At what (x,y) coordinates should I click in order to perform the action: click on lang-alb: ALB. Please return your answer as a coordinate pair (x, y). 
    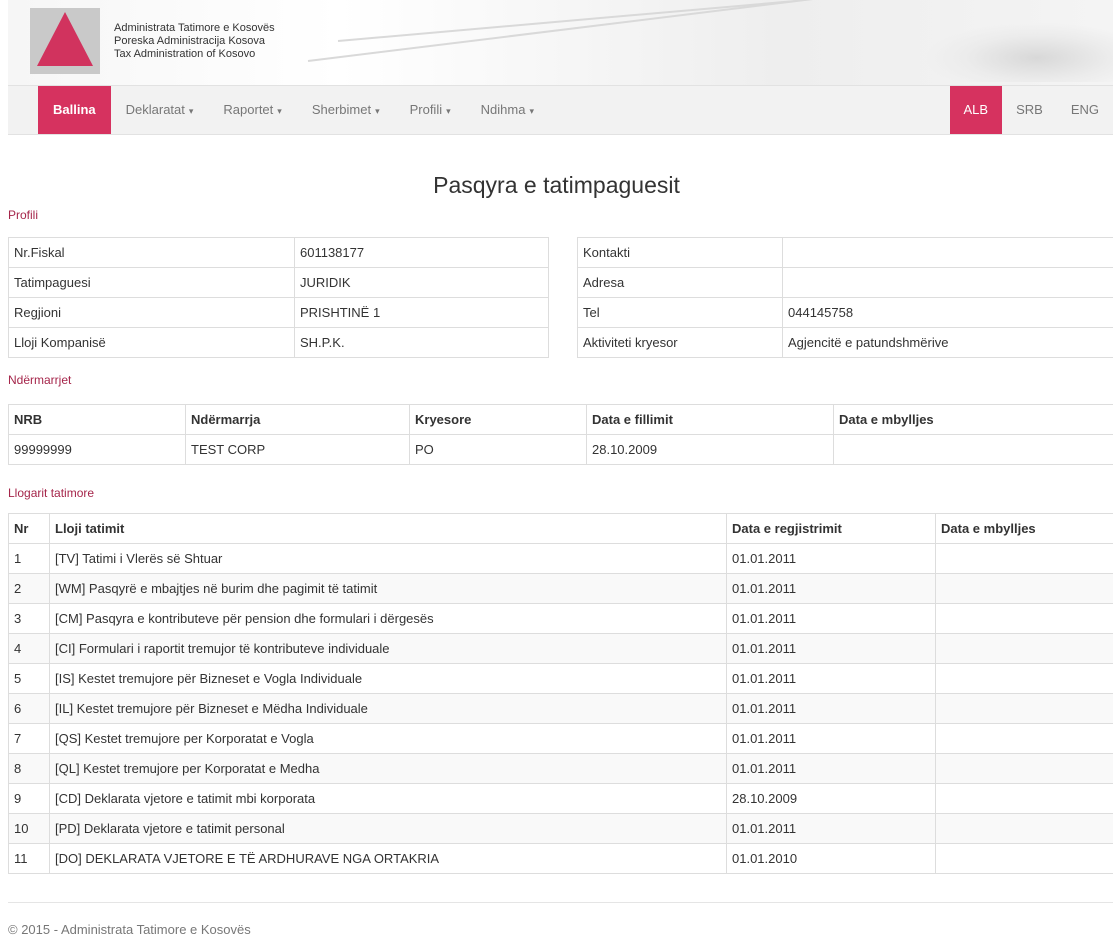
    Looking at the image, I should click on (976, 110).